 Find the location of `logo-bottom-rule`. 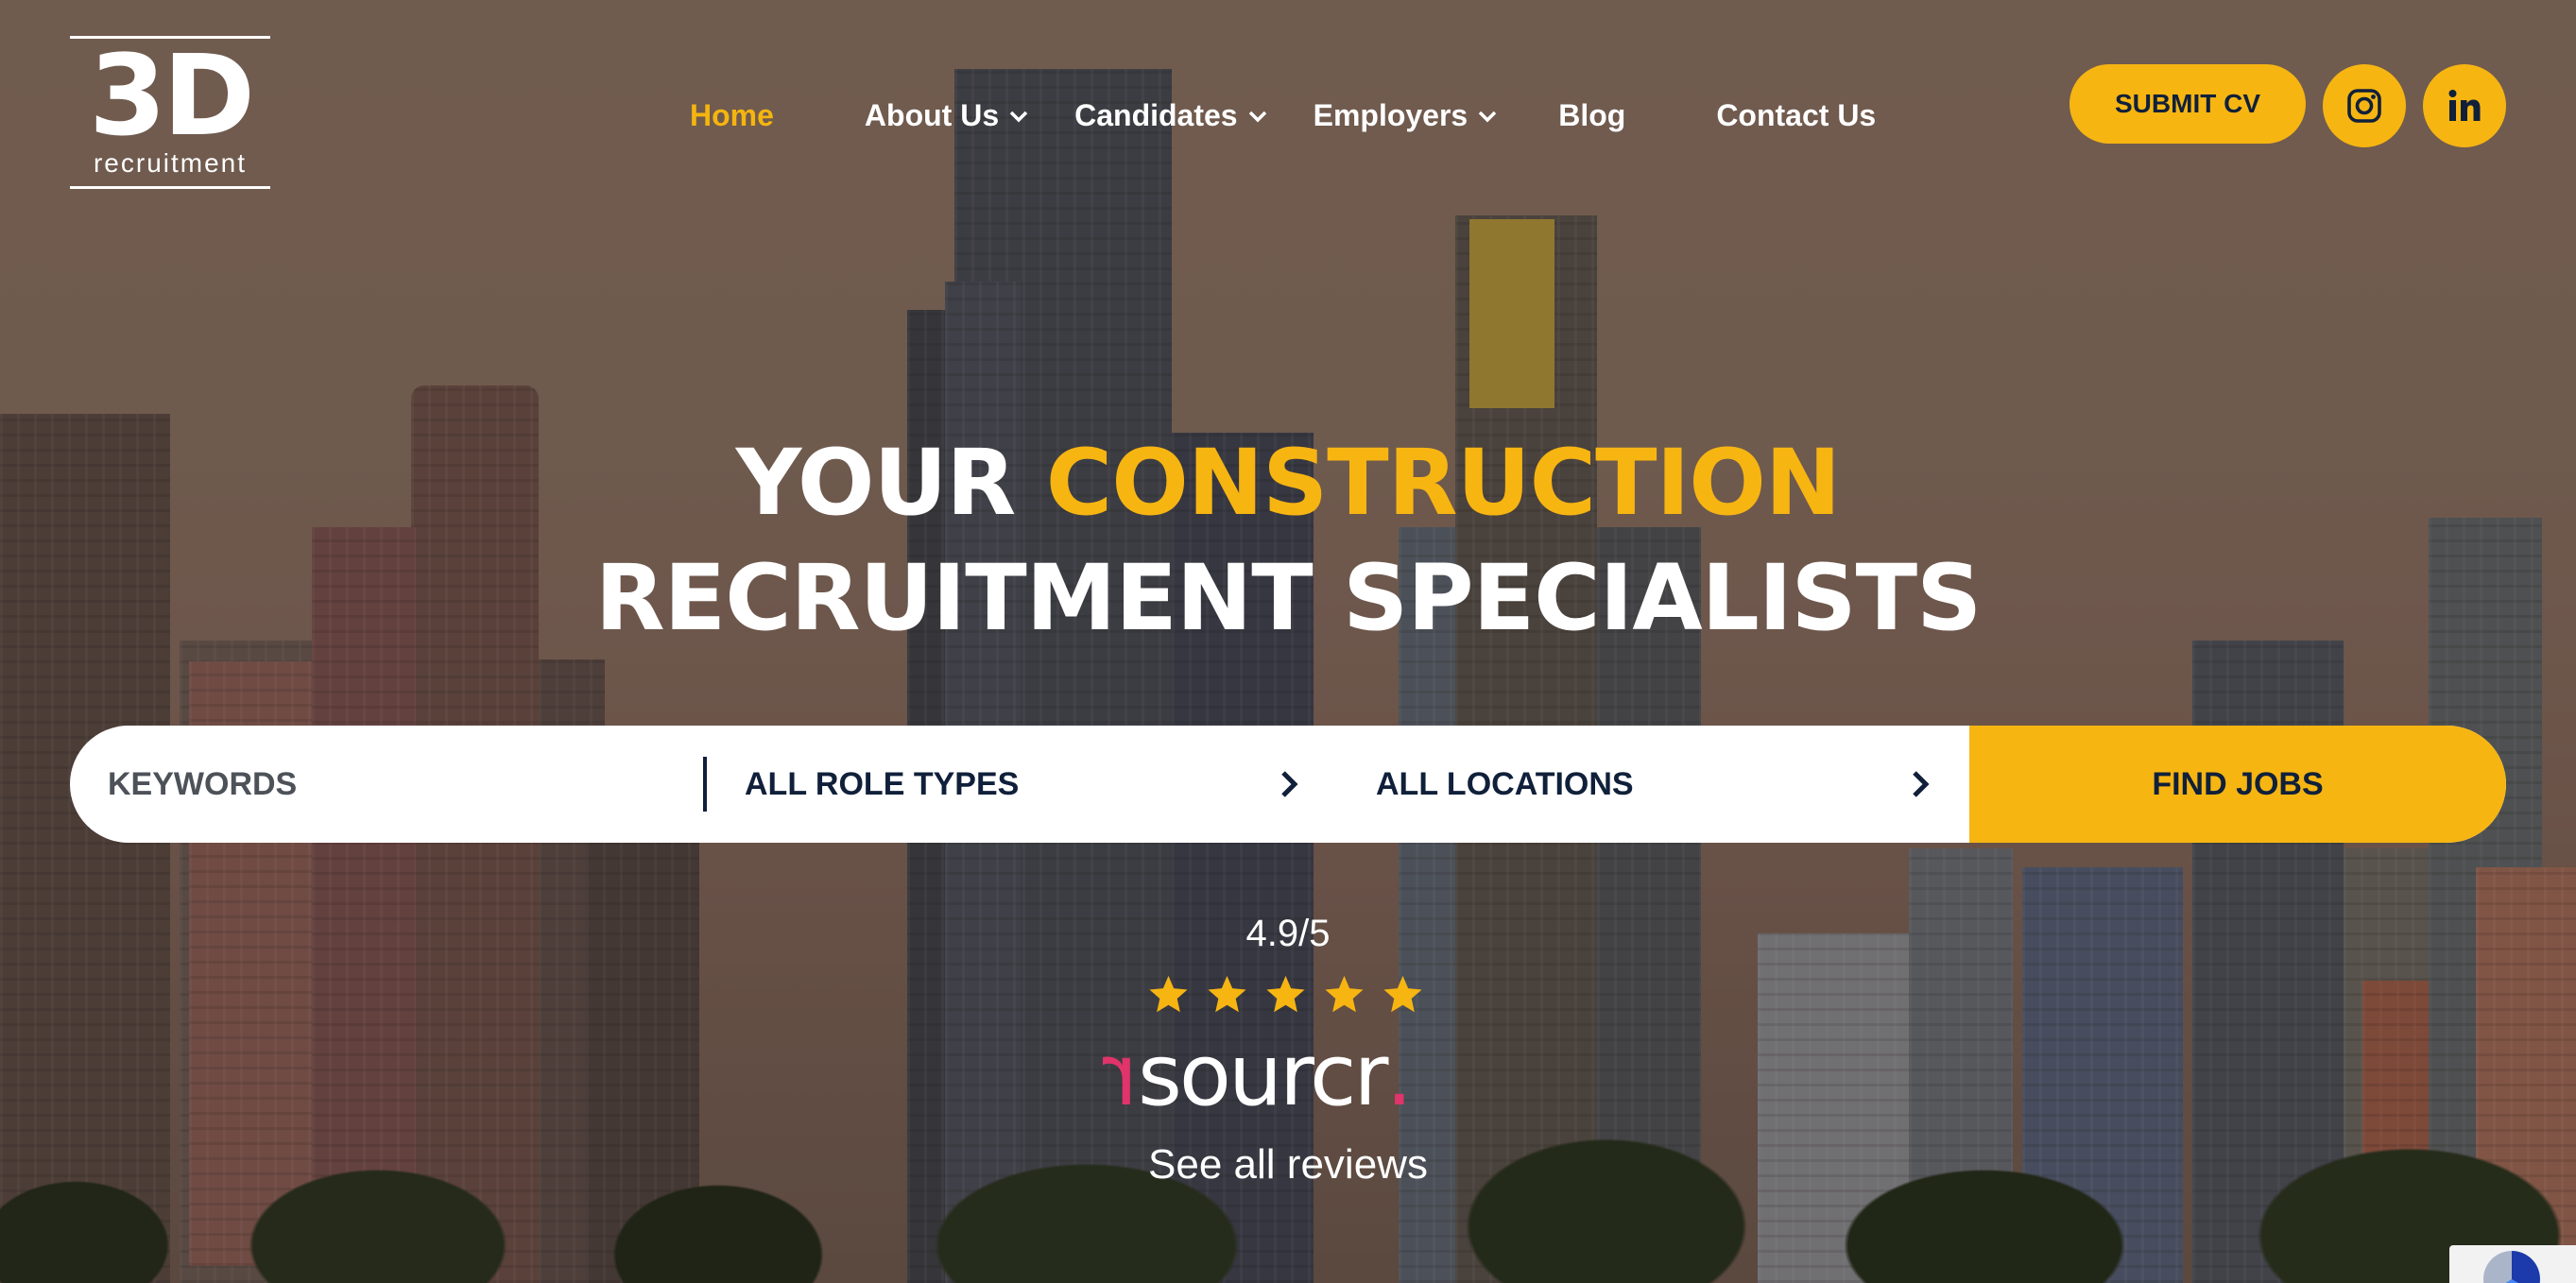

logo-bottom-rule is located at coordinates (170, 187).